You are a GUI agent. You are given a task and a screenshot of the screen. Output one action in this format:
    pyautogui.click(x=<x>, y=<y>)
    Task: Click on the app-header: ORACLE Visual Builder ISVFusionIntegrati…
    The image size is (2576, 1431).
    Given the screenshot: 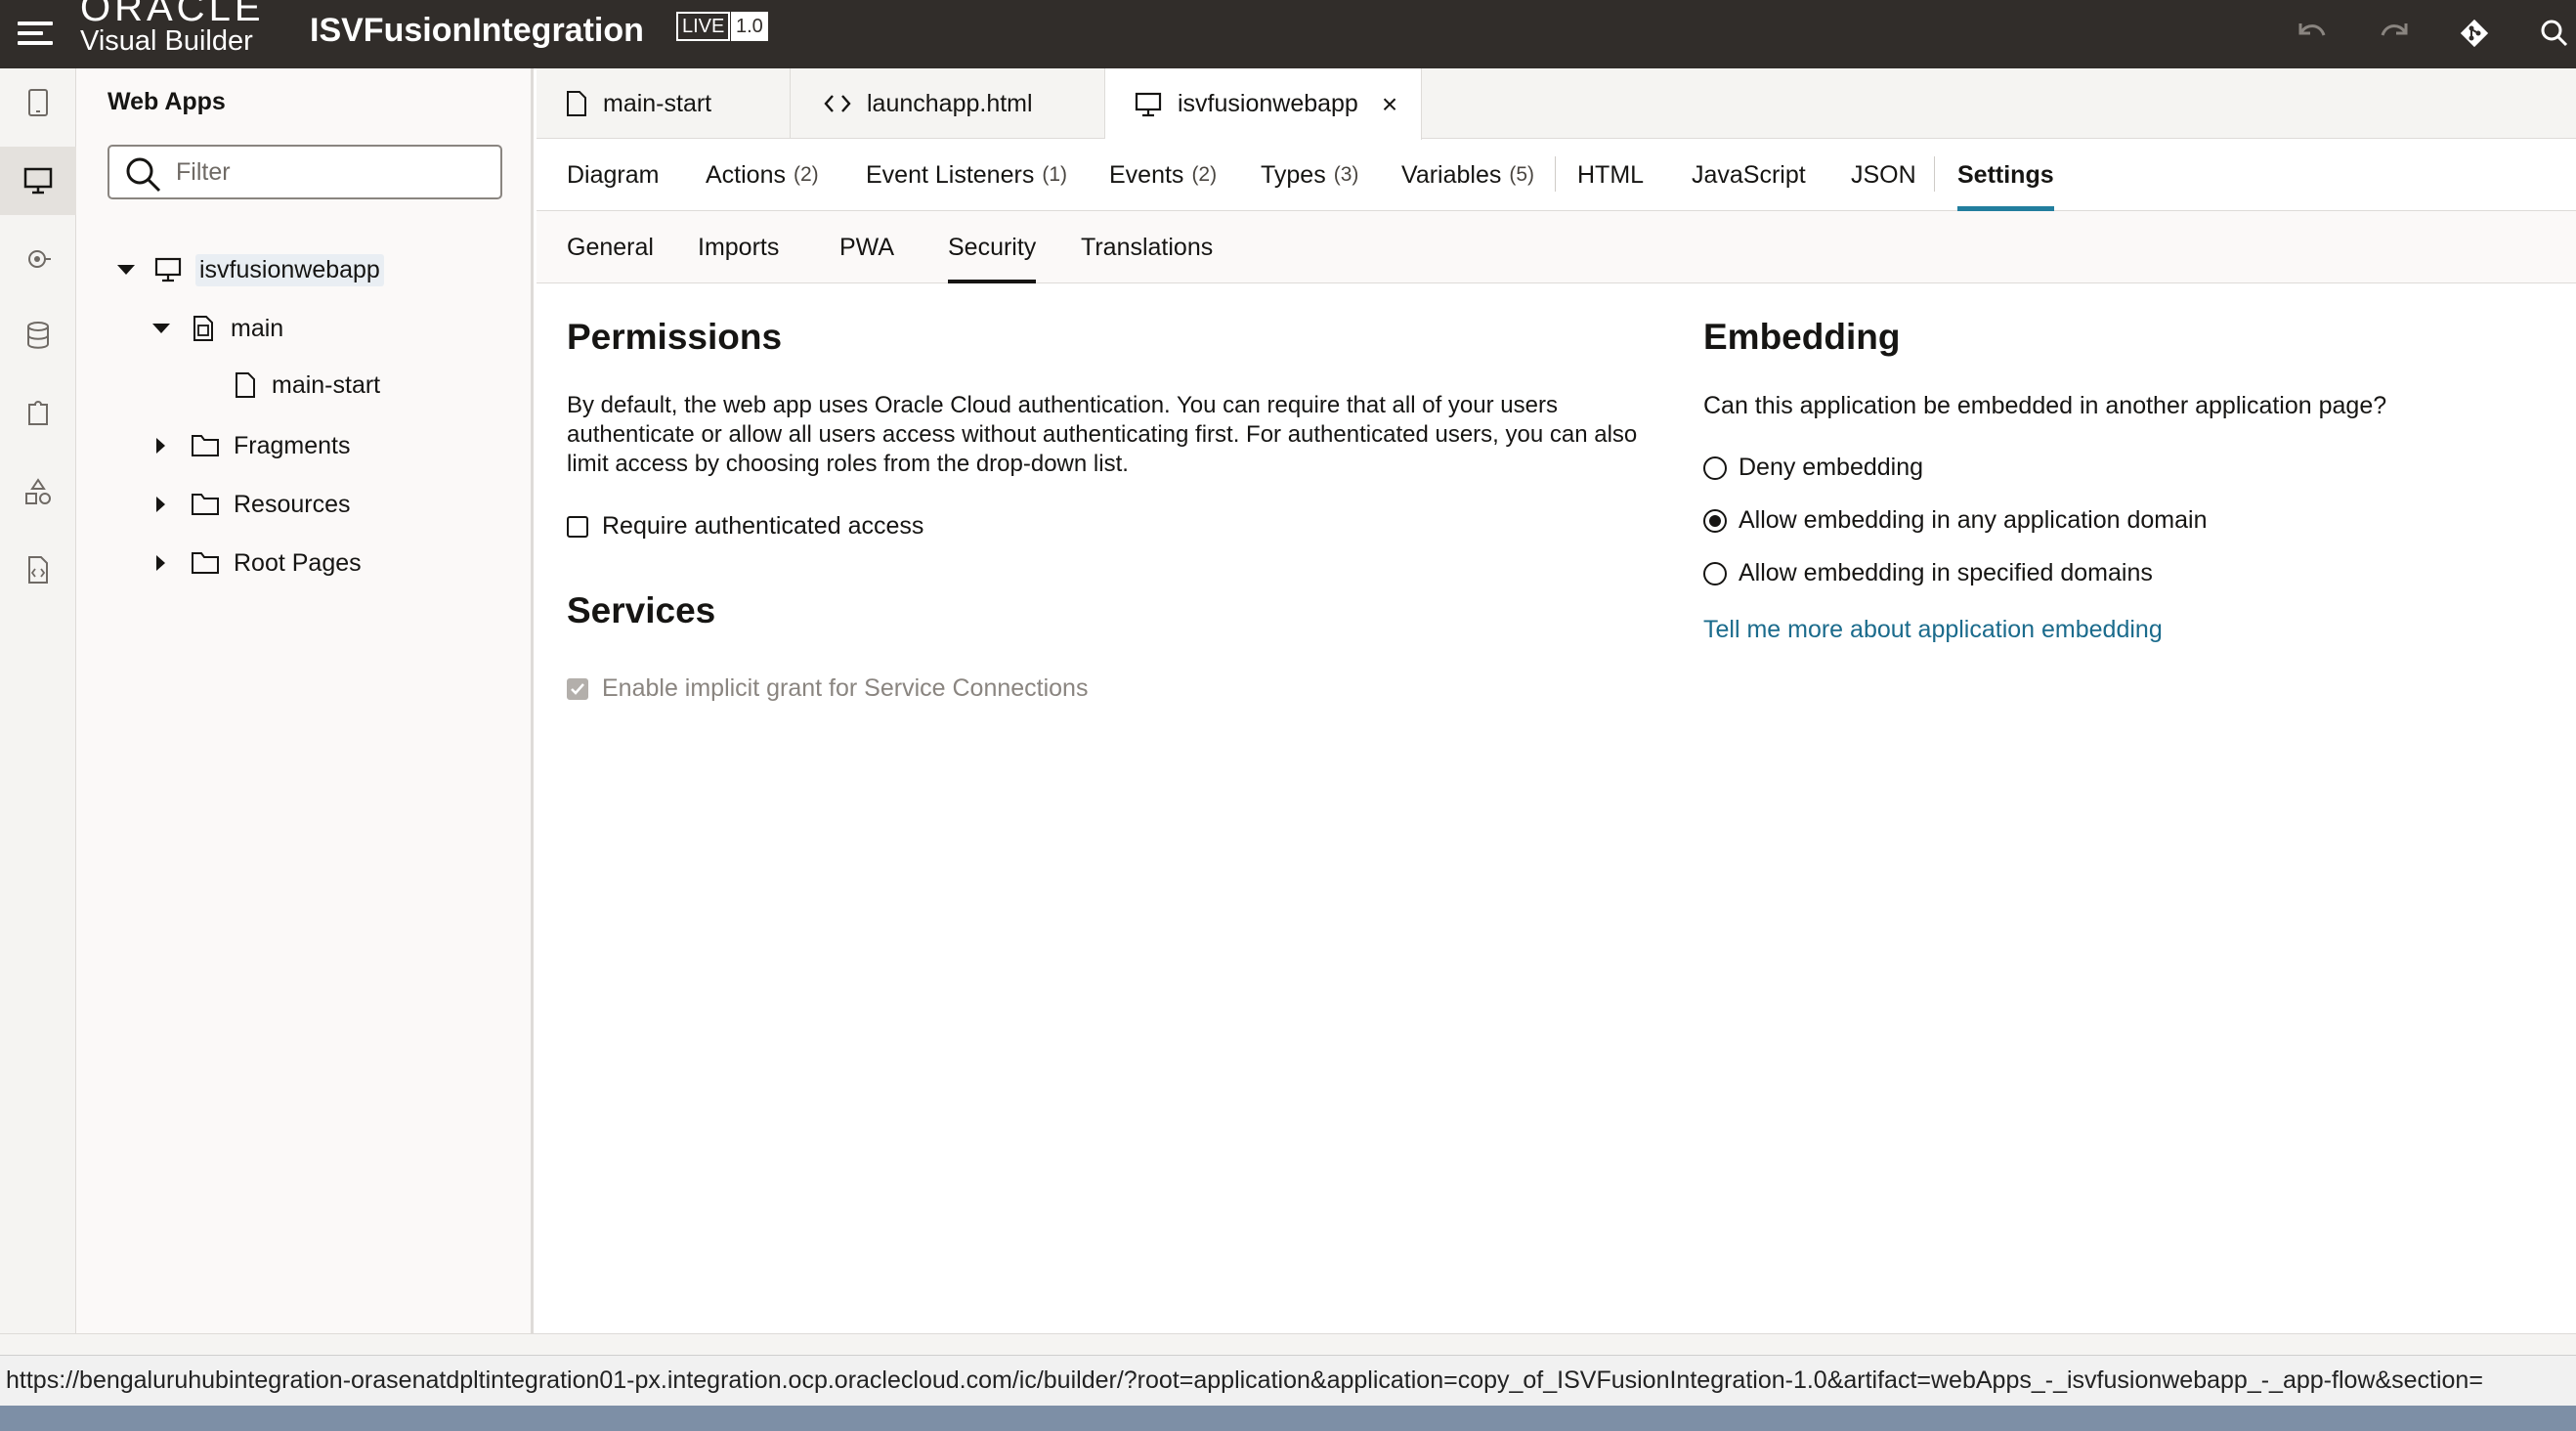 What is the action you would take?
    pyautogui.click(x=1288, y=34)
    